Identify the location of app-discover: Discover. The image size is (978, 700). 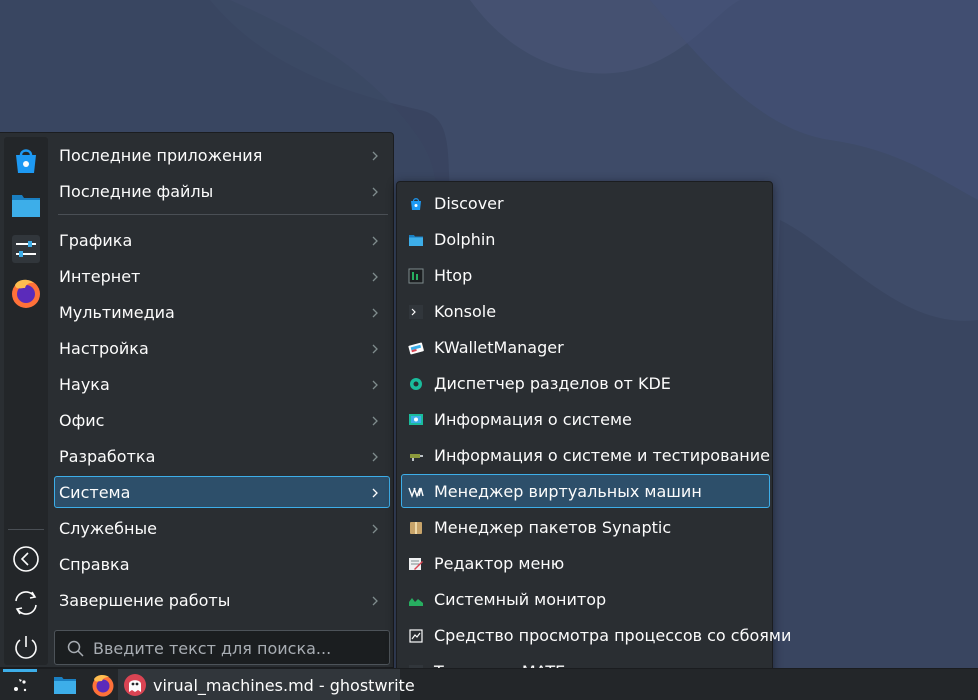
(585, 203).